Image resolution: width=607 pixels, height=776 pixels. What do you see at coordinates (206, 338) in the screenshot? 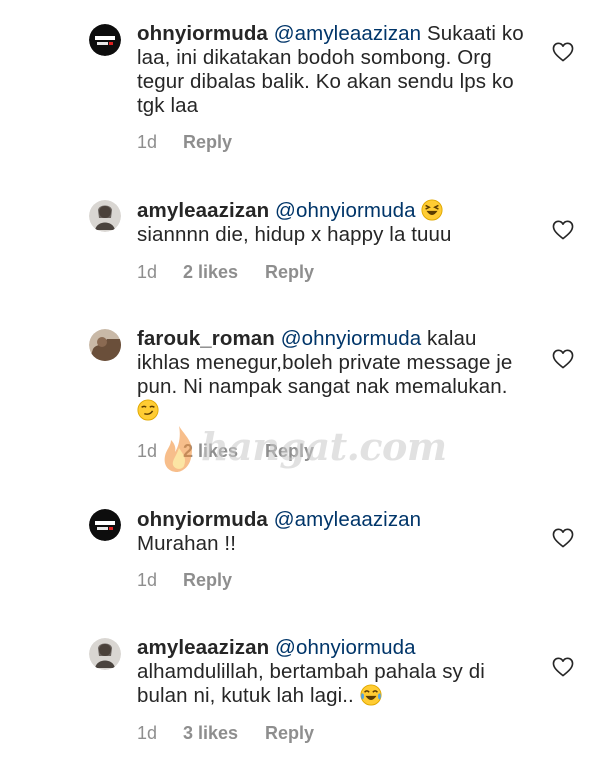
I see `comment-username: farouk_roman` at bounding box center [206, 338].